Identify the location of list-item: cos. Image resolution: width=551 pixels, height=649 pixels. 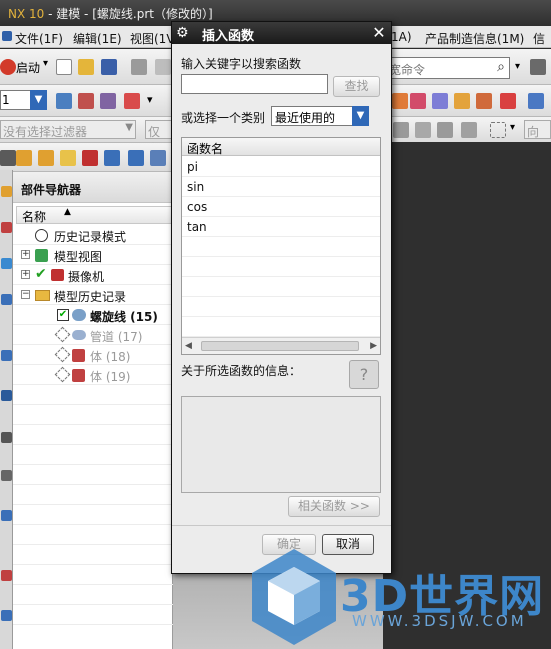
(281, 207).